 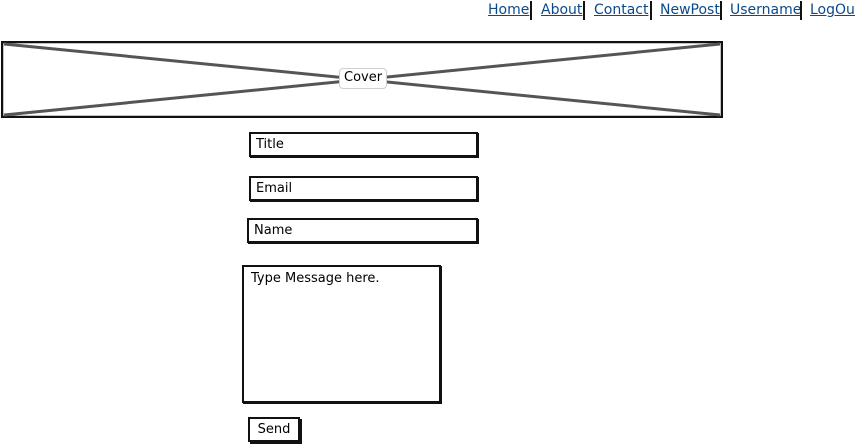 What do you see at coordinates (832, 10) in the screenshot?
I see `nav-link-logout: LogOut` at bounding box center [832, 10].